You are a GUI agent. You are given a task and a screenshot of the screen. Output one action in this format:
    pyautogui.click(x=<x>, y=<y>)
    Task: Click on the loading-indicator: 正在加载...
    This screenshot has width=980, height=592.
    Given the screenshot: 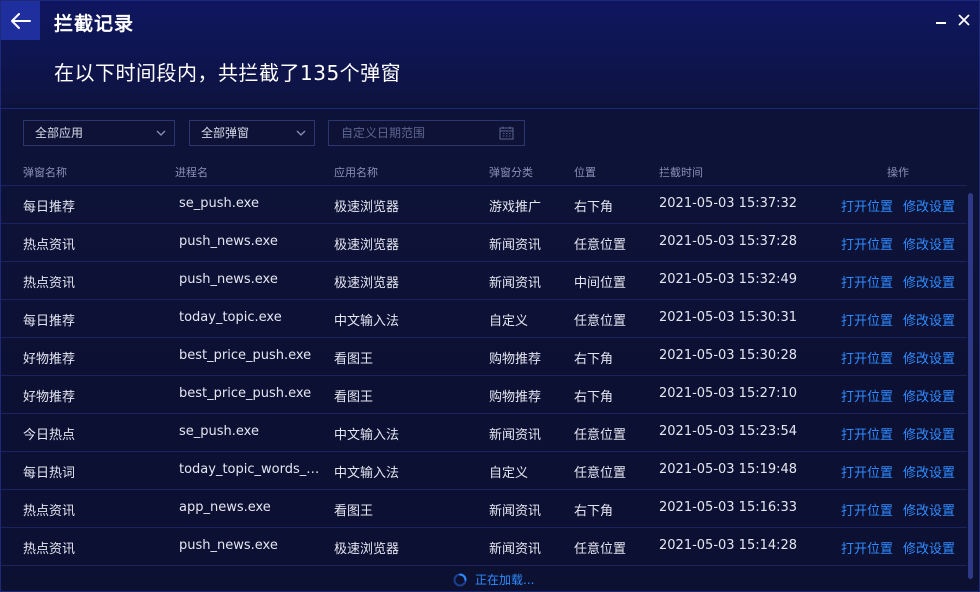 What is the action you would take?
    pyautogui.click(x=493, y=579)
    